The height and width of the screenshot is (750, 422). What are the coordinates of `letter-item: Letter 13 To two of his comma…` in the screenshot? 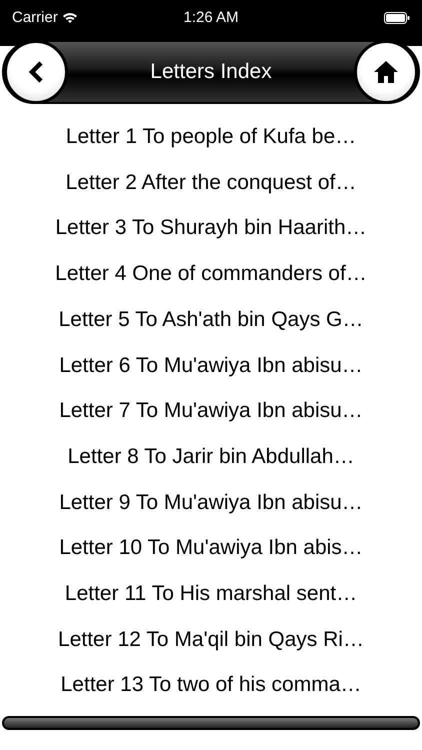 It's located at (211, 685).